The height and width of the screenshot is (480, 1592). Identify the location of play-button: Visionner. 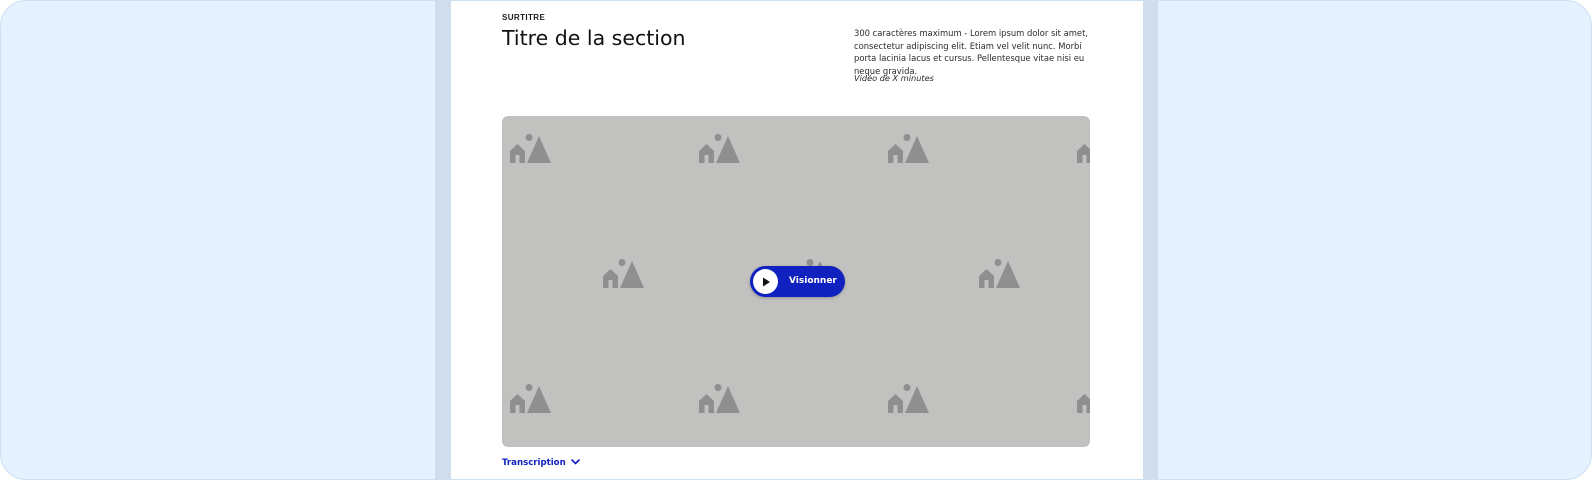
(797, 281).